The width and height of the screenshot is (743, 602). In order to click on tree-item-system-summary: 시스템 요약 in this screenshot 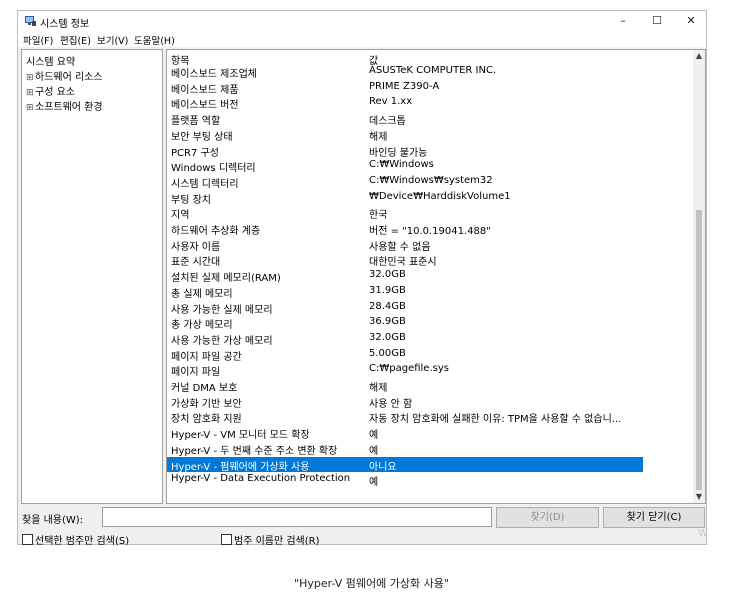, I will do `click(50, 60)`.